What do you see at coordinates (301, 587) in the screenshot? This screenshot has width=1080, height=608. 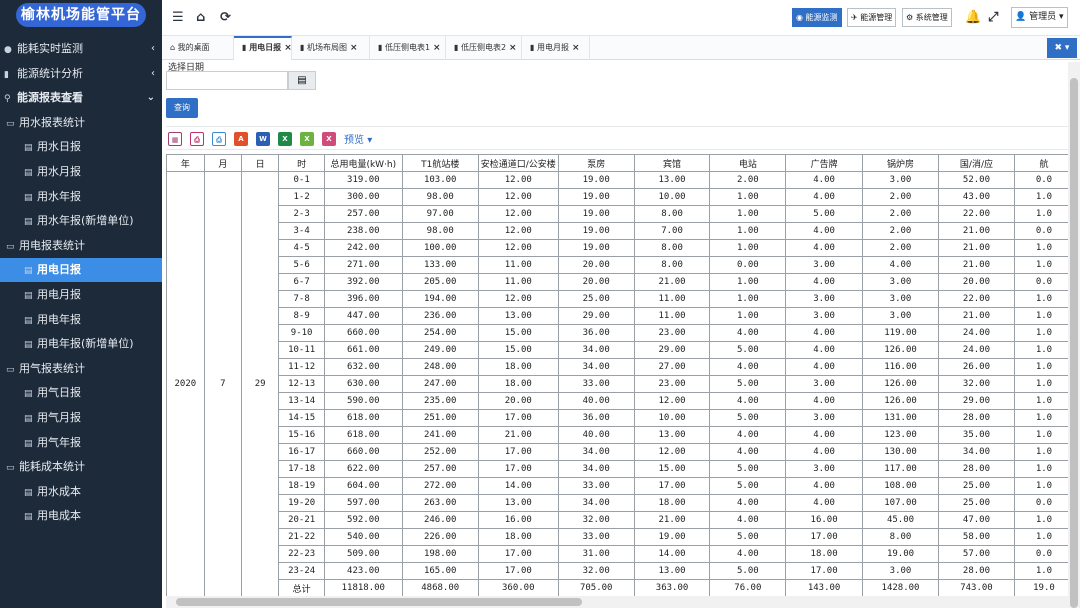 I see `total-label-cell: 总计` at bounding box center [301, 587].